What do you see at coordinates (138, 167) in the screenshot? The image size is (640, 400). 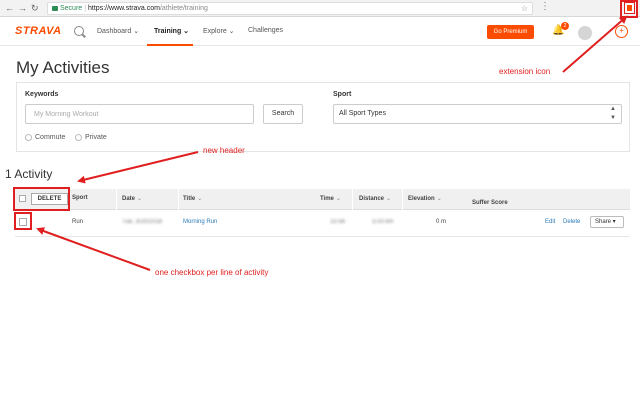 I see `arrow-to-new-header` at bounding box center [138, 167].